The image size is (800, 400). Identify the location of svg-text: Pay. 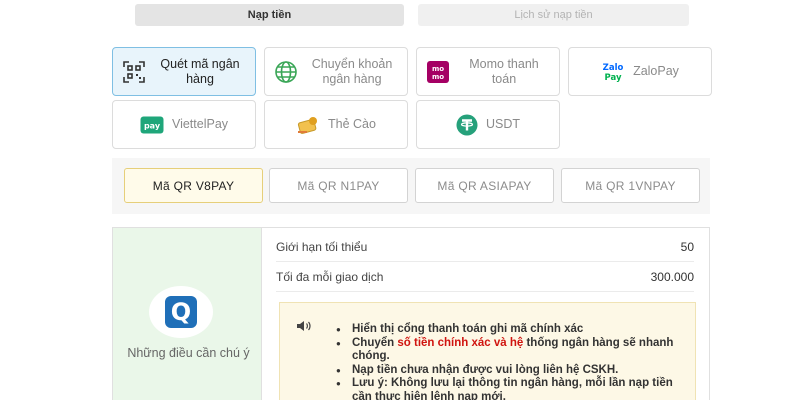
(613, 78).